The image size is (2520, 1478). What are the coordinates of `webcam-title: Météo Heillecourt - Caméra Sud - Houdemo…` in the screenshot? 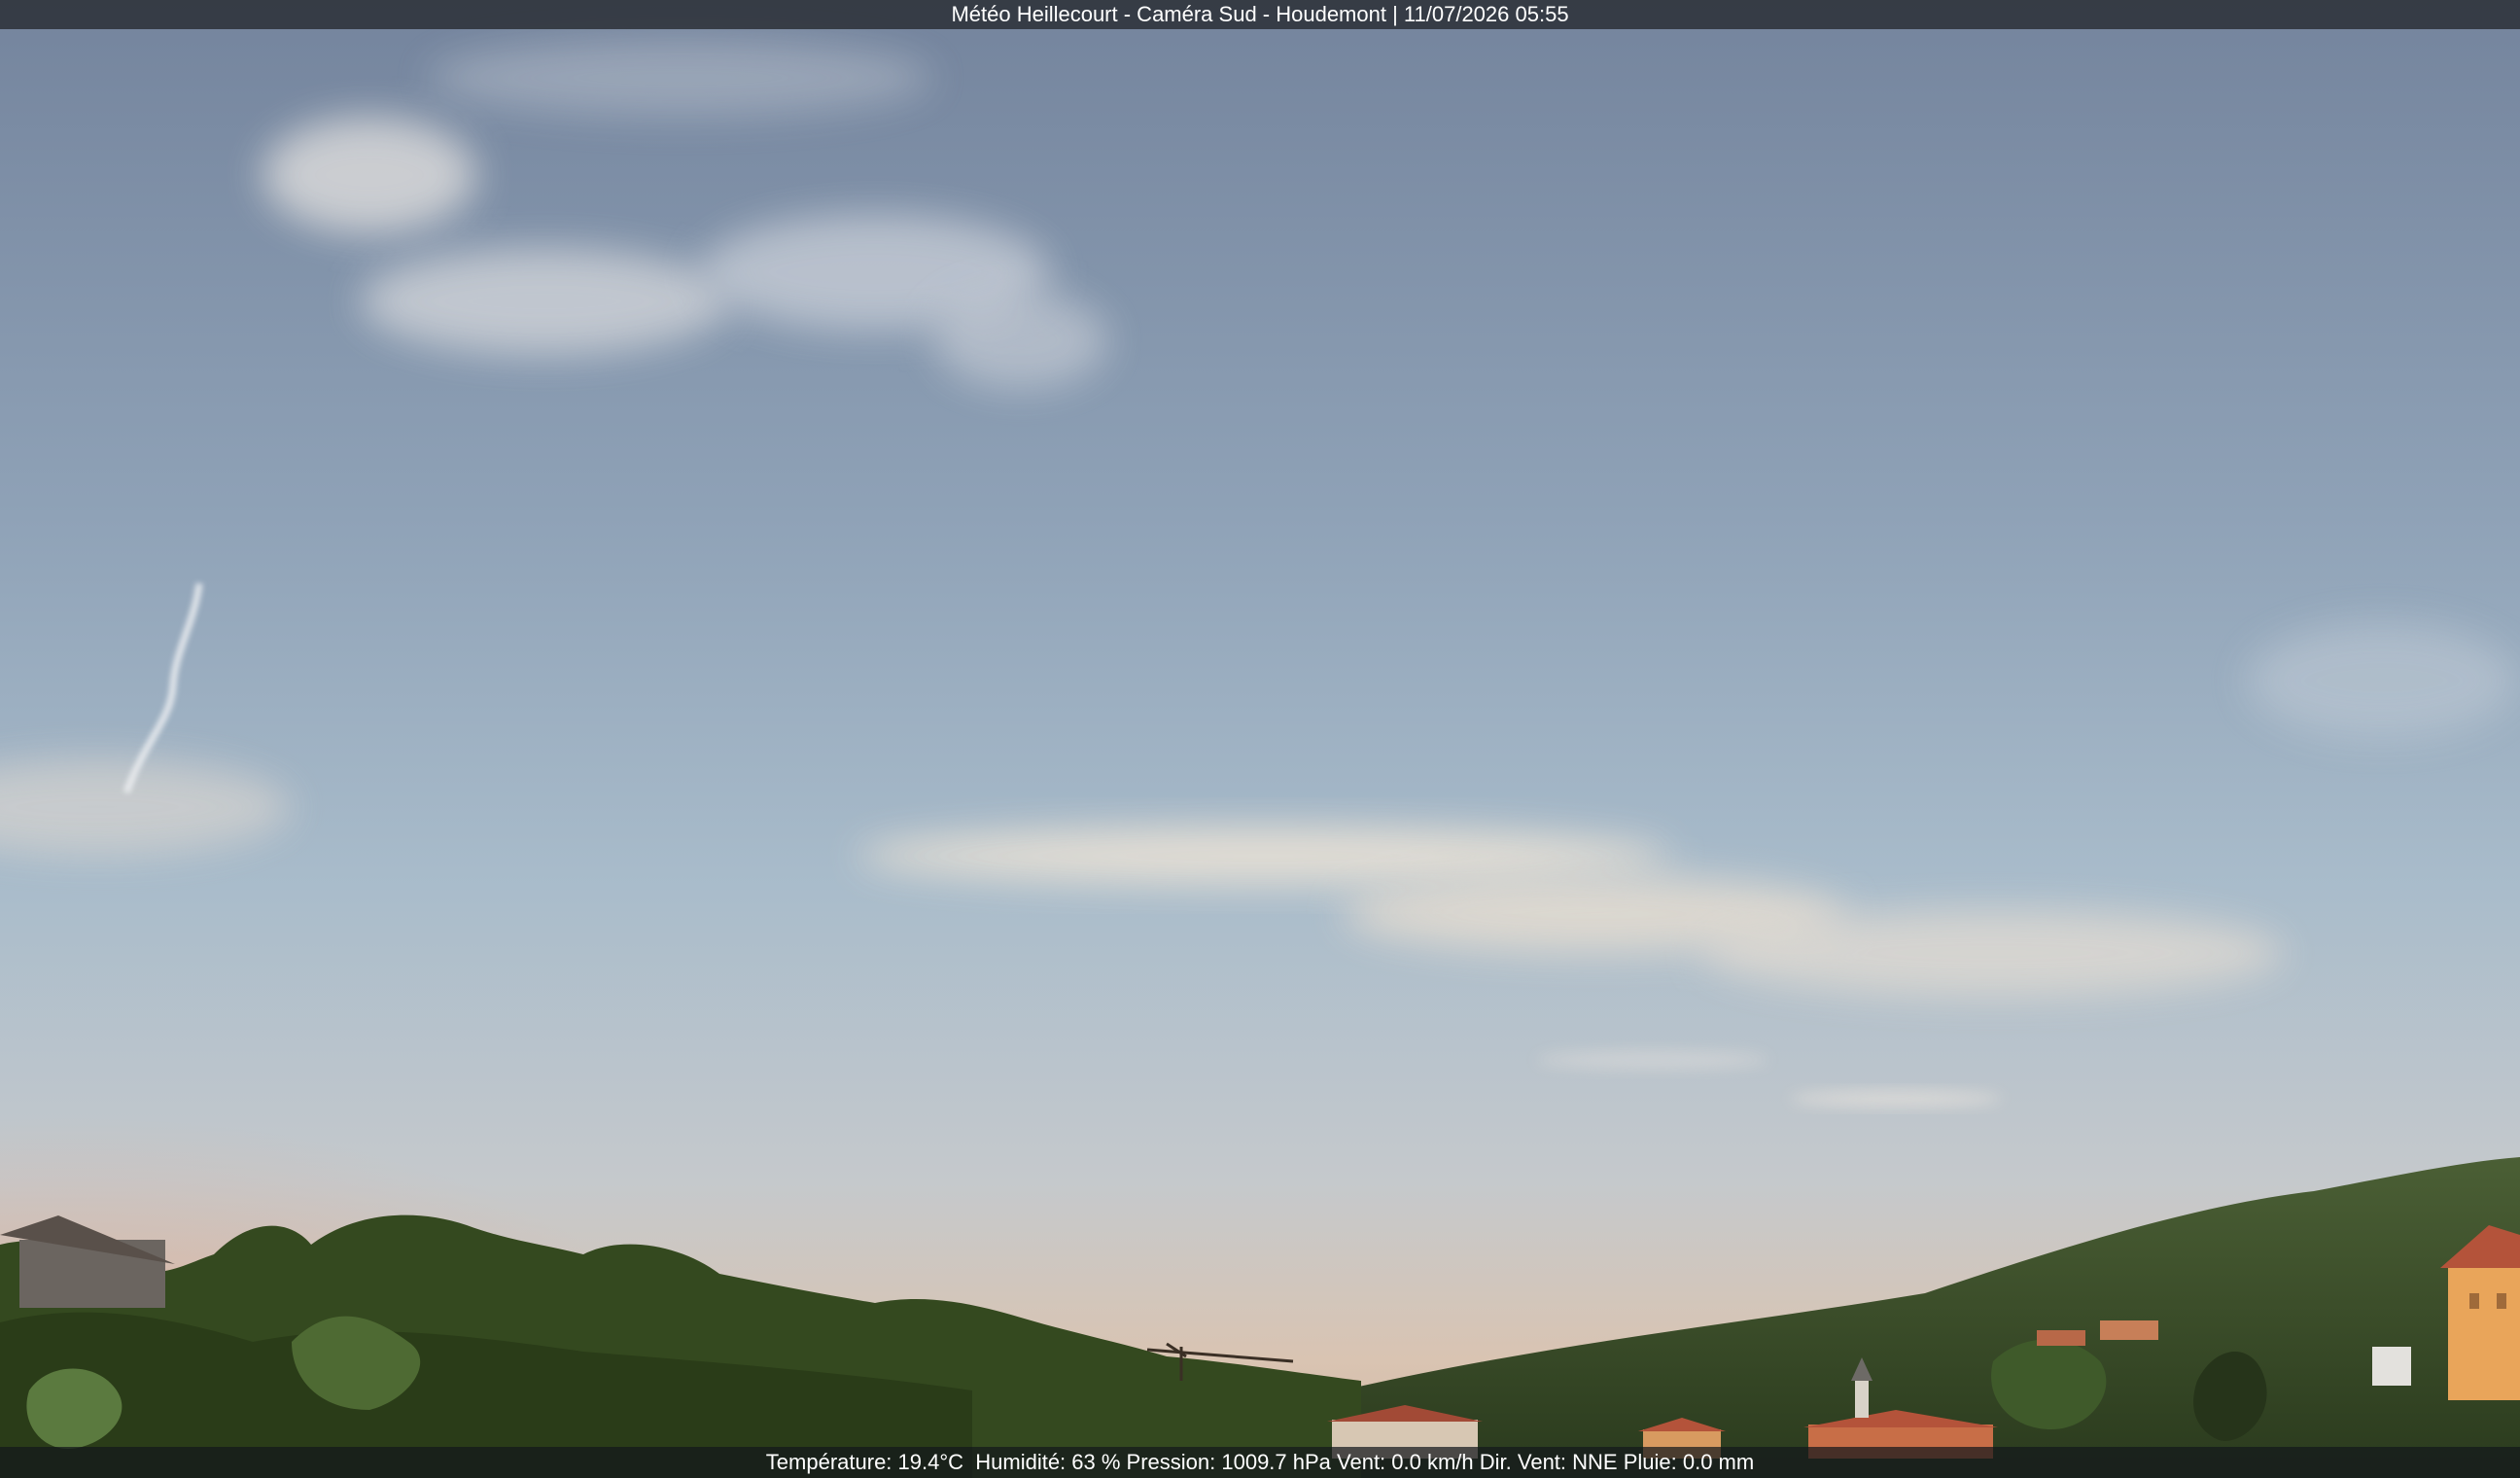 It's located at (1260, 14).